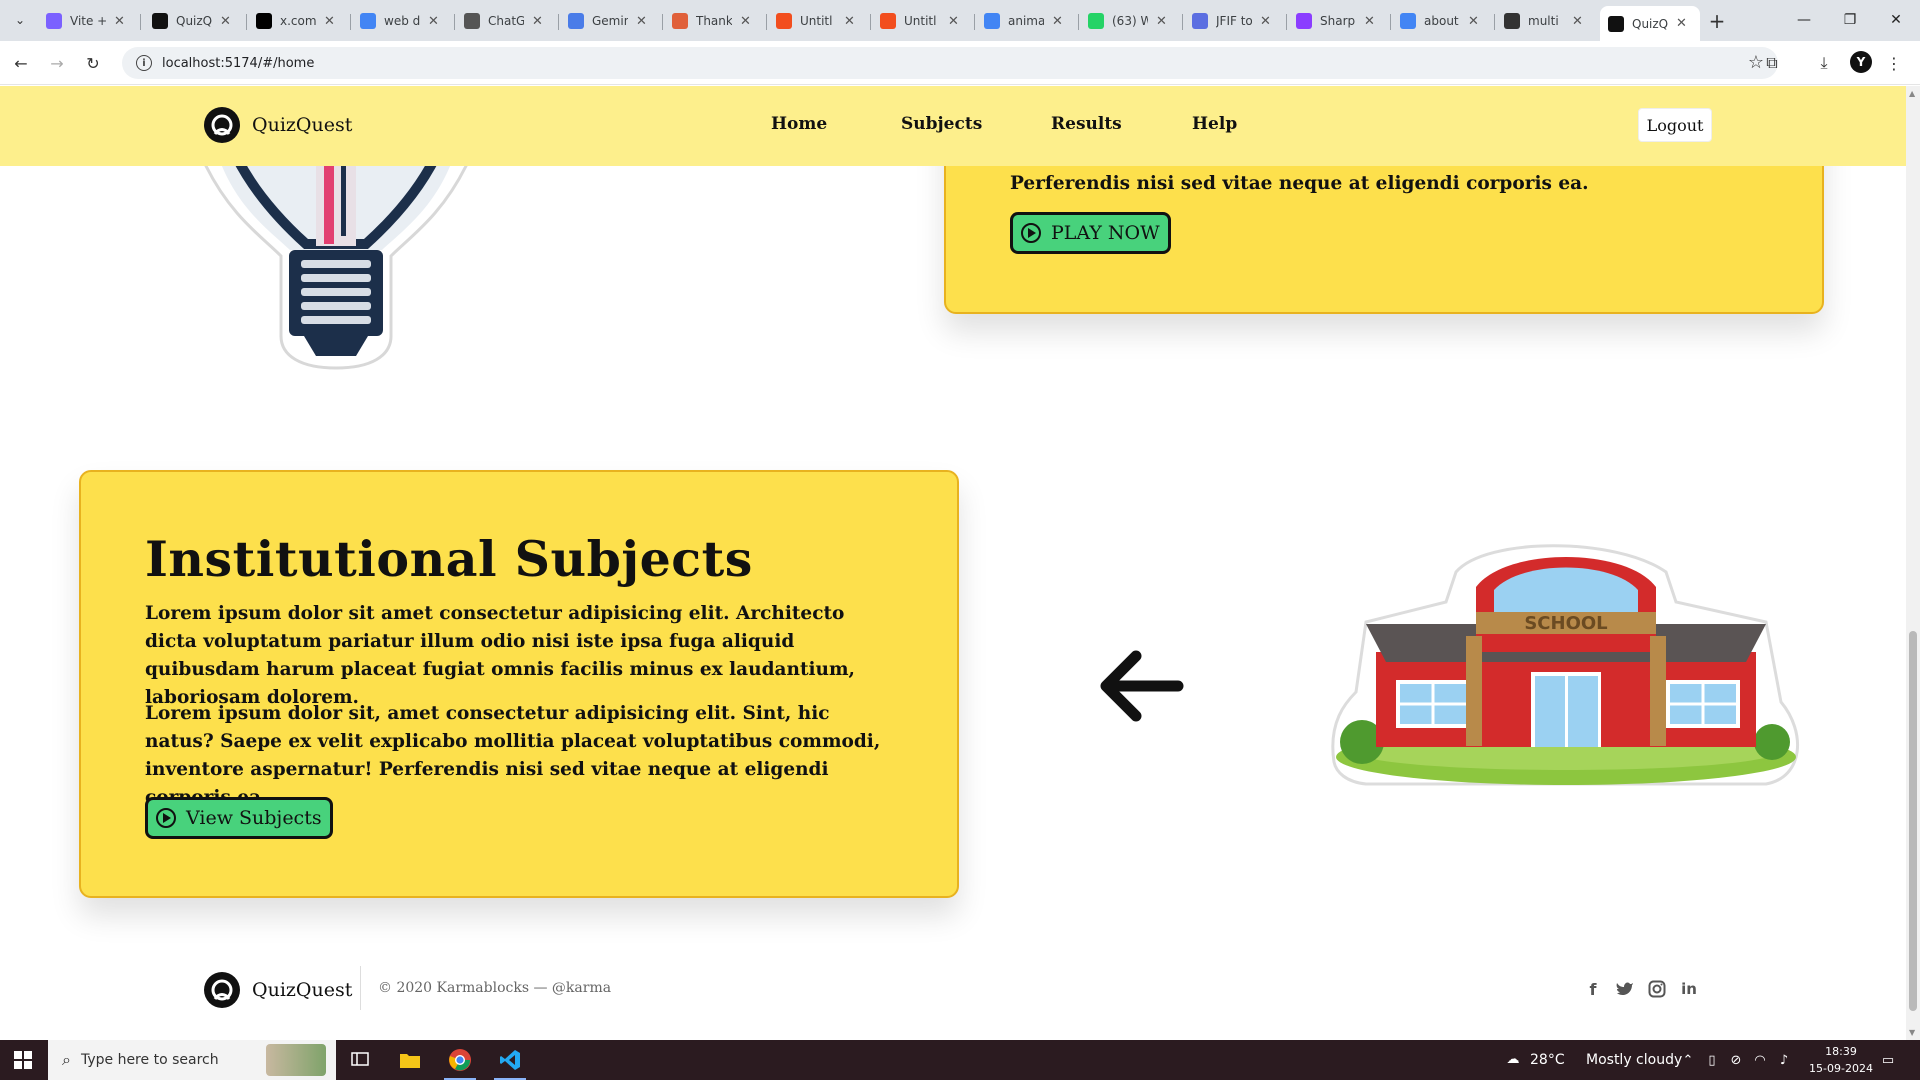  Describe the element at coordinates (506, 21) in the screenshot. I see `browser-tab: ChatG ✕` at that location.